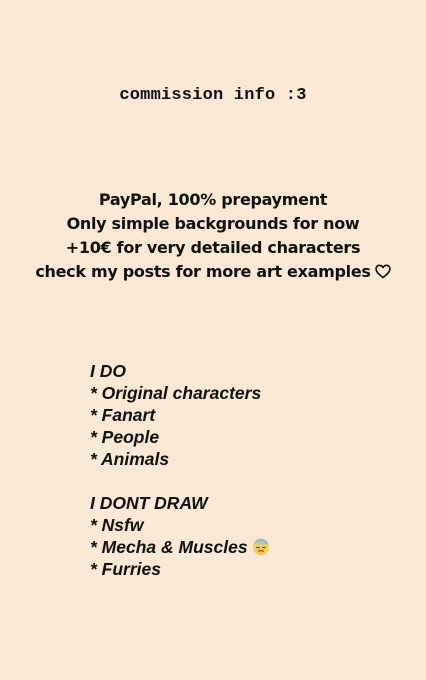 Image resolution: width=426 pixels, height=680 pixels. I want to click on heart-outline-icon, so click(382, 274).